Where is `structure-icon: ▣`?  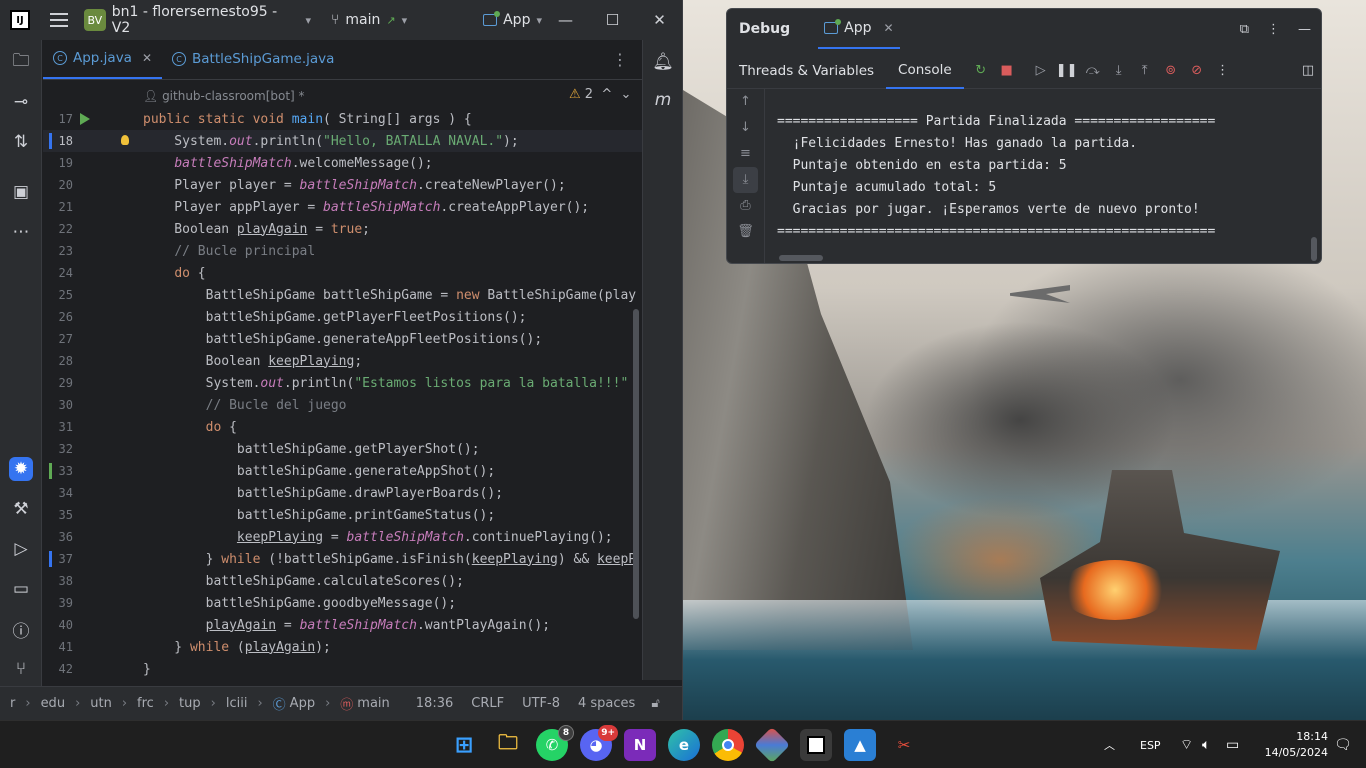 structure-icon: ▣ is located at coordinates (21, 192).